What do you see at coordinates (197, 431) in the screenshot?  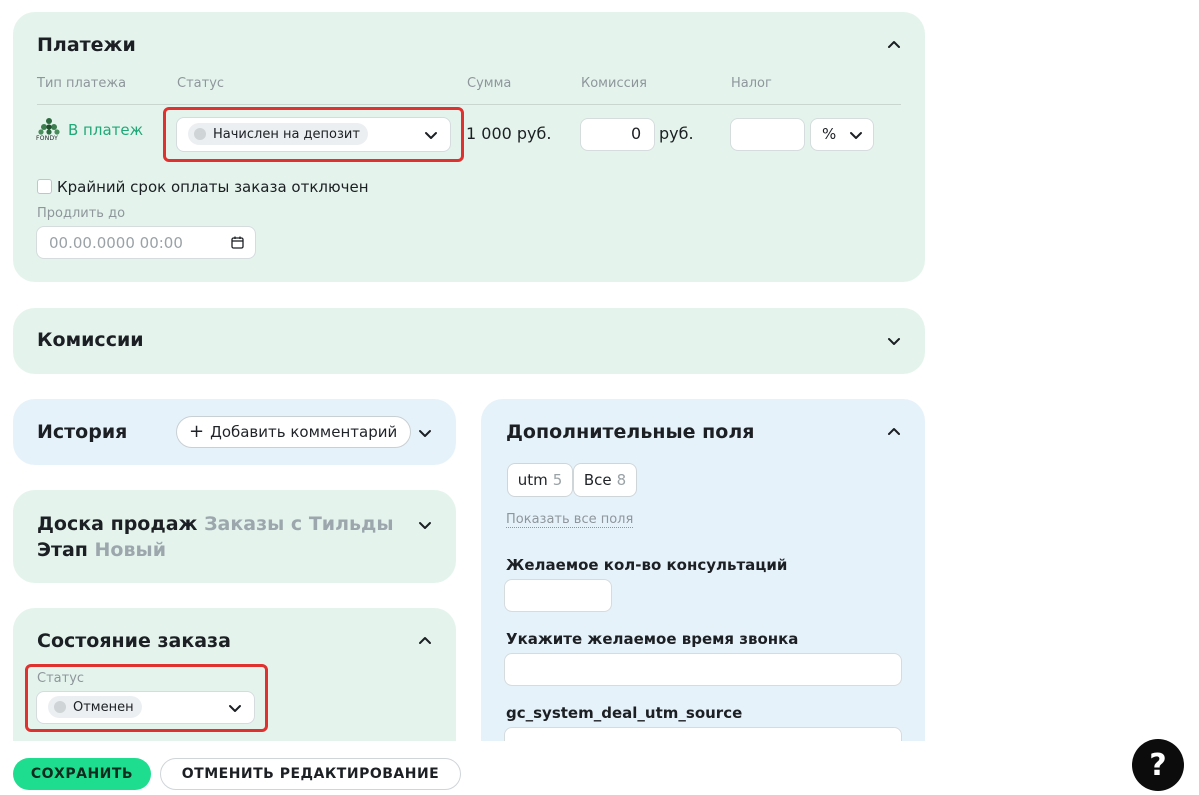 I see `plus-icon: +` at bounding box center [197, 431].